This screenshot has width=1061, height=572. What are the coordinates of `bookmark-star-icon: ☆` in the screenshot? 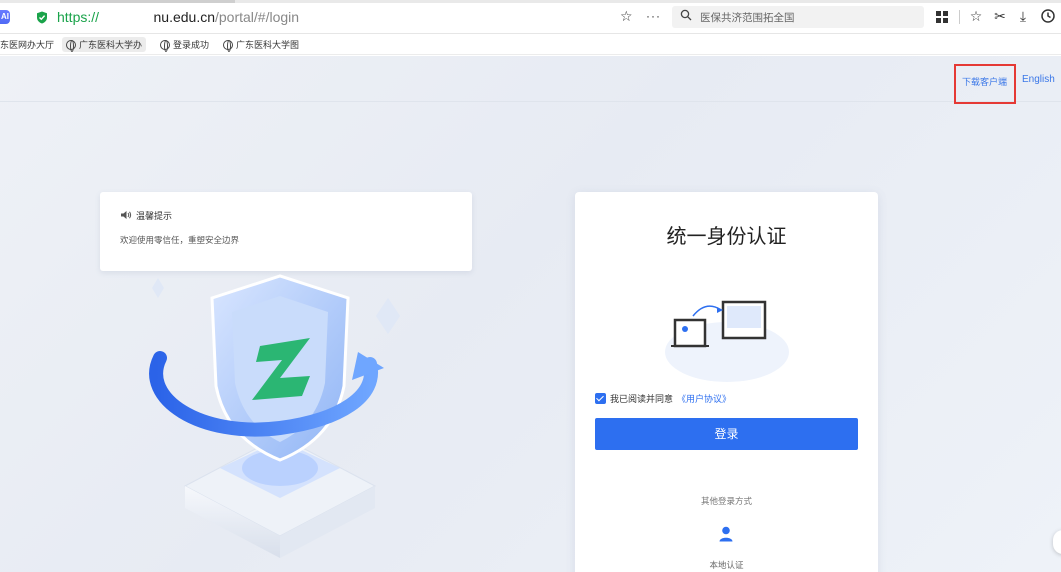 It's located at (626, 16).